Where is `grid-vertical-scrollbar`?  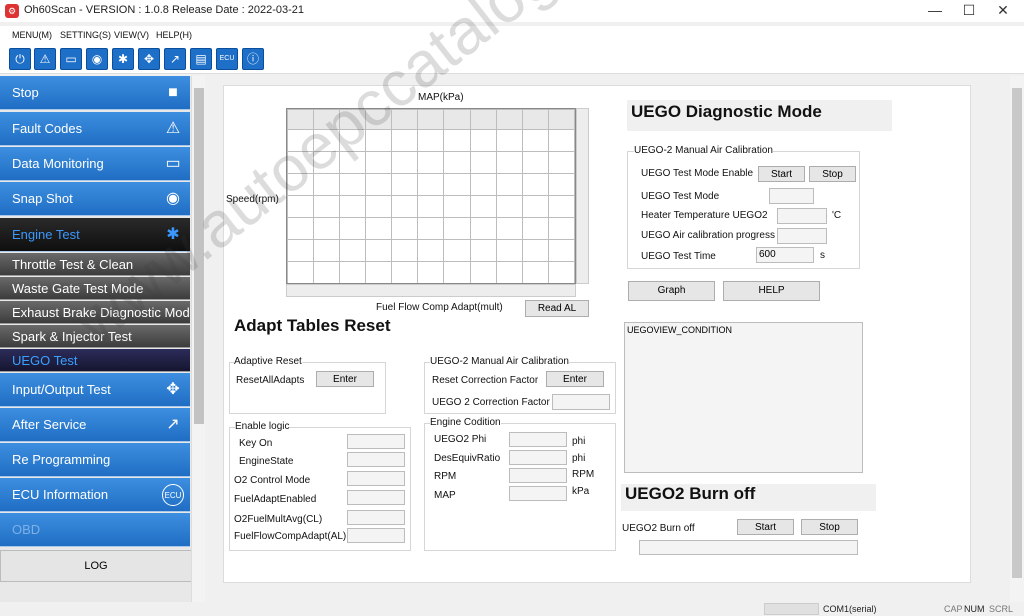
grid-vertical-scrollbar is located at coordinates (582, 196).